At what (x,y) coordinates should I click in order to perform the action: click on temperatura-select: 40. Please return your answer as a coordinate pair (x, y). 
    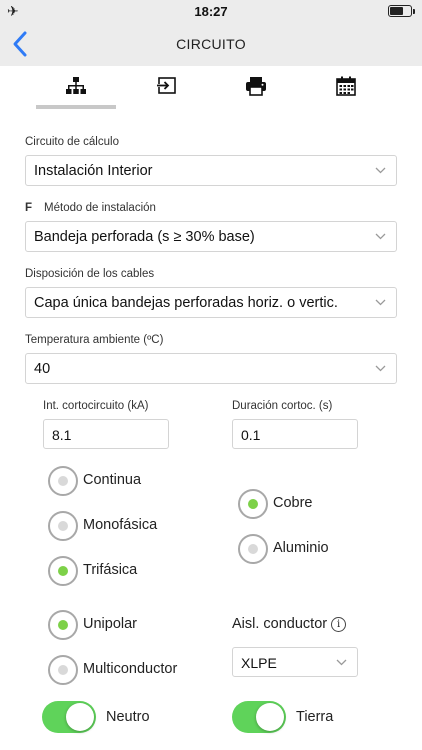
    Looking at the image, I should click on (211, 368).